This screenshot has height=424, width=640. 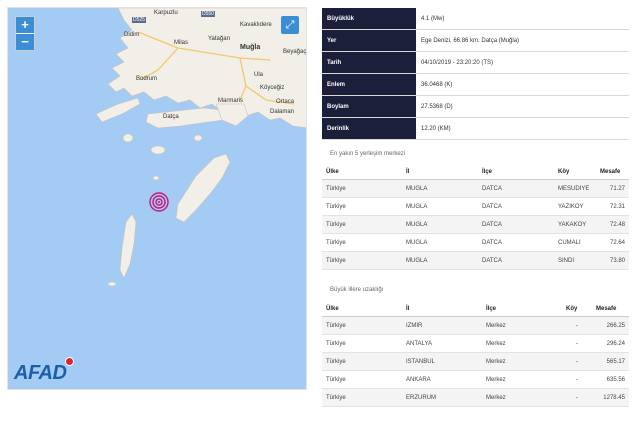 I want to click on afad-logo-mark-icon, so click(x=69, y=361).